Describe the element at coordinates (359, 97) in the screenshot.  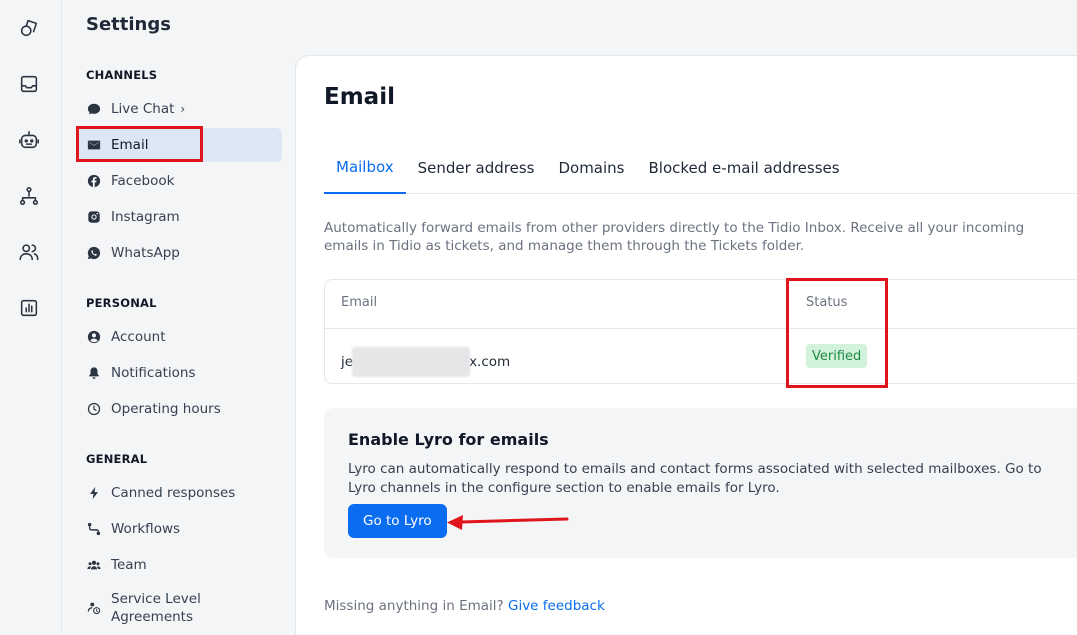
I see `page-title: Email` at that location.